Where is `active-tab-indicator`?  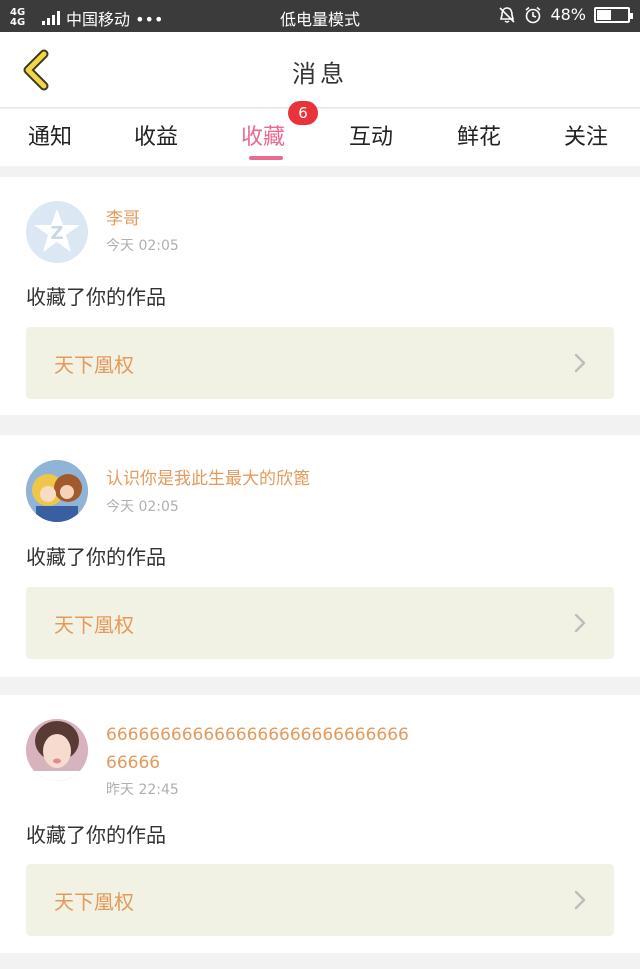 active-tab-indicator is located at coordinates (266, 158).